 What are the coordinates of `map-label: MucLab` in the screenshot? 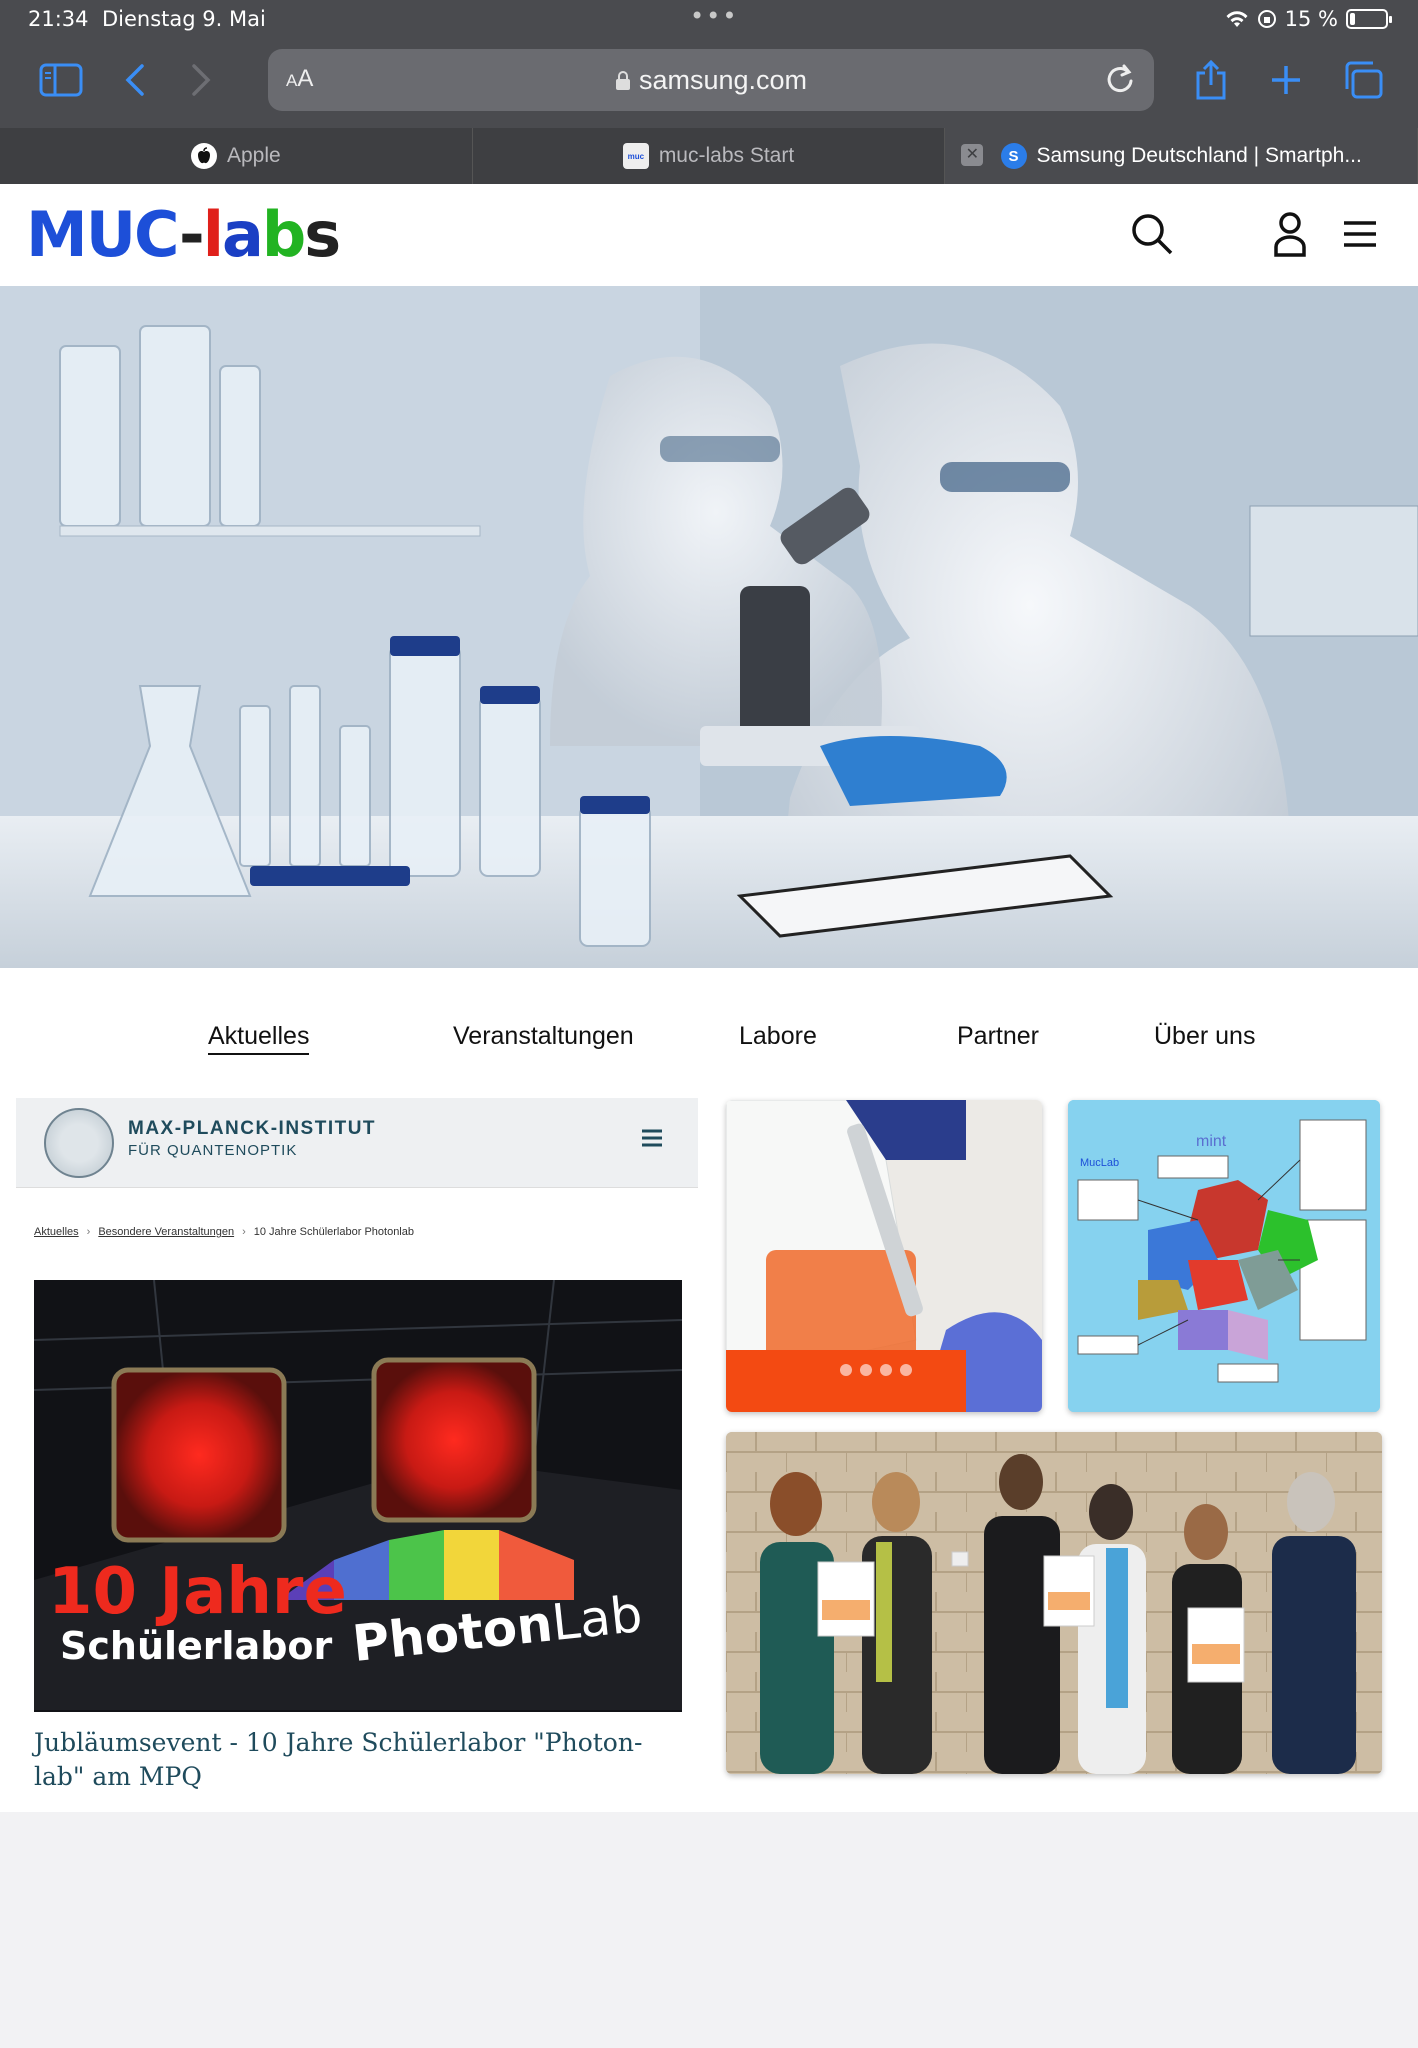 It's located at (1099, 1163).